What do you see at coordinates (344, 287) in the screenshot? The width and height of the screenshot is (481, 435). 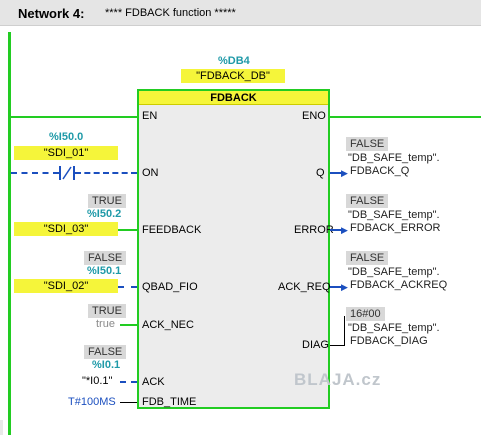 I see `ack-req-arrow-icon: ▶` at bounding box center [344, 287].